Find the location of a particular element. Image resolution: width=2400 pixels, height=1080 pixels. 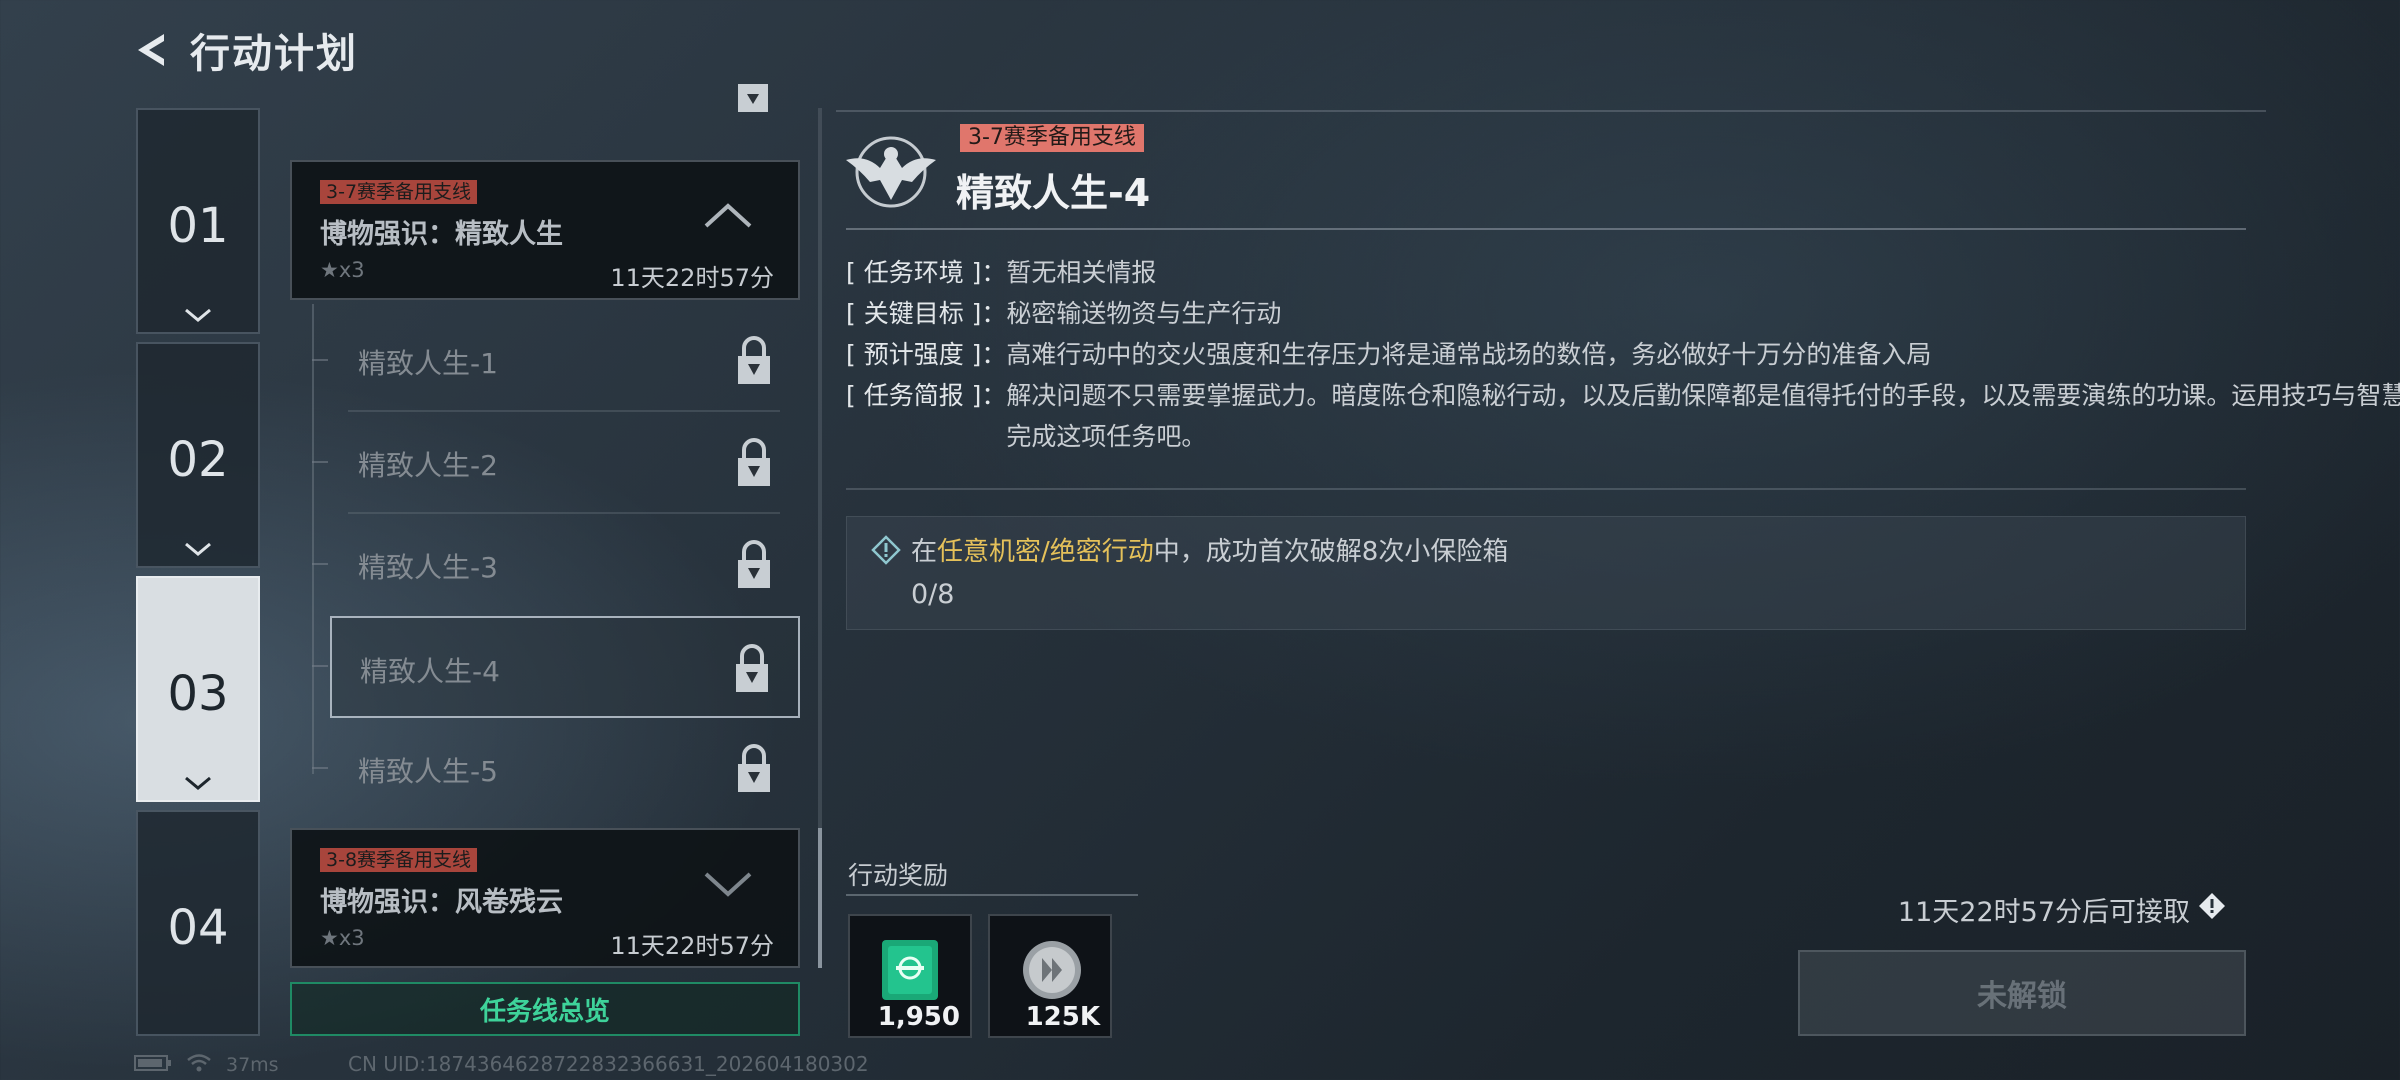

chapter-01: 01 is located at coordinates (198, 221).